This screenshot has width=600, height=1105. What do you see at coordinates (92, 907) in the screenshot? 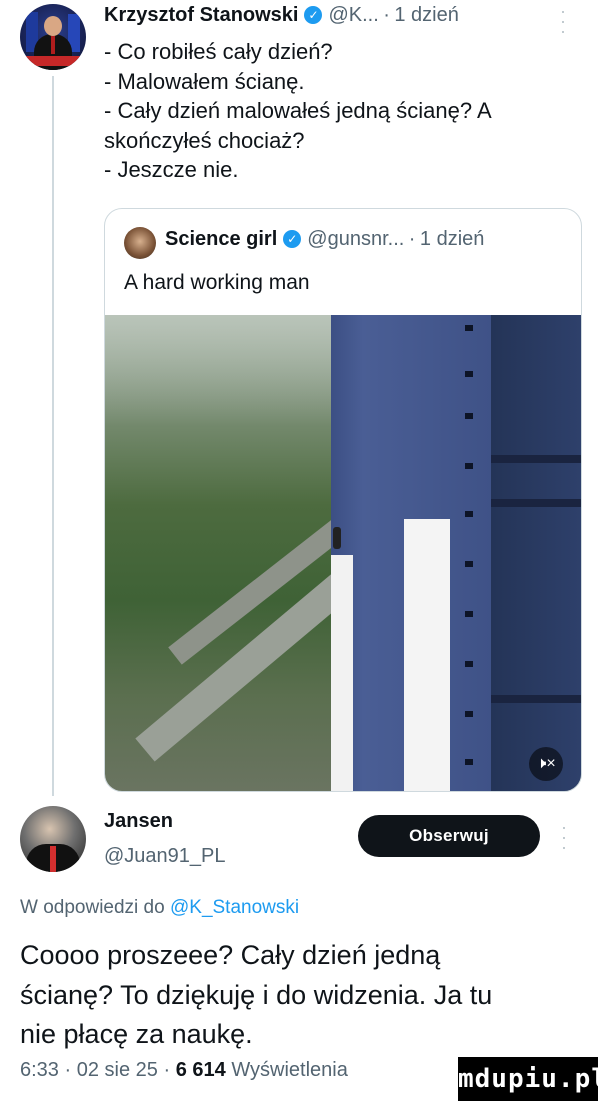
I see `replying-prefix: W odpowiedzi do` at bounding box center [92, 907].